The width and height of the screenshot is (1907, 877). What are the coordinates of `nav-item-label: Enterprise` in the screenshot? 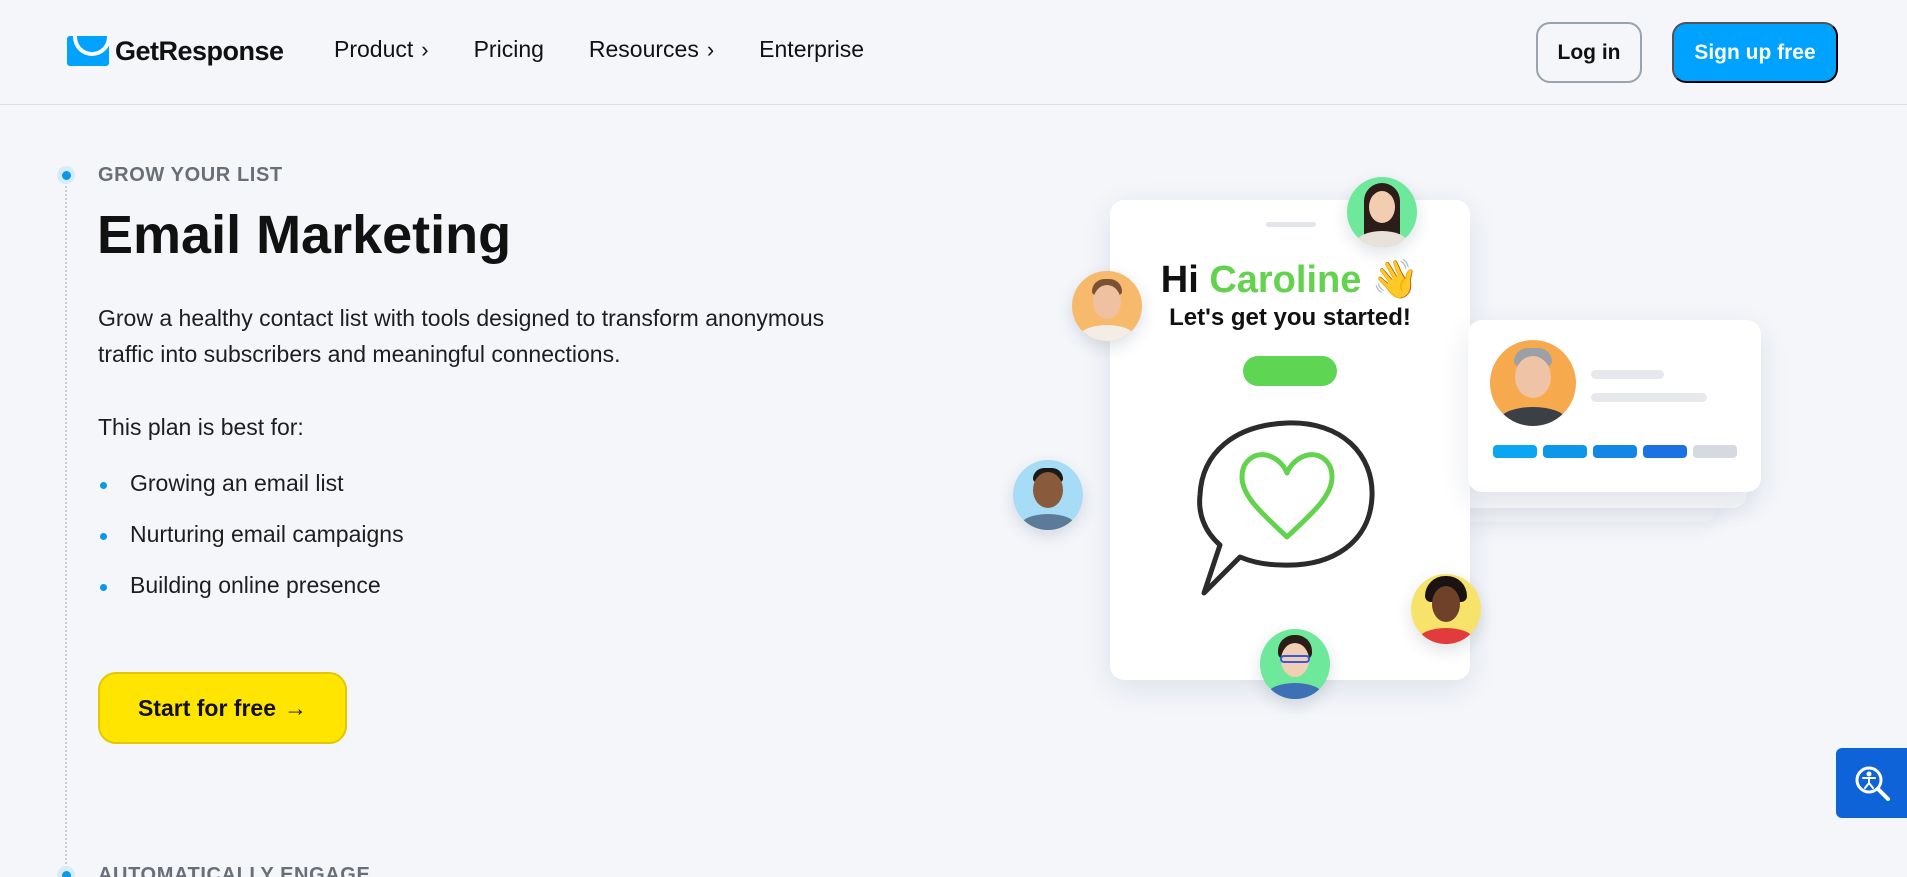 It's located at (811, 49).